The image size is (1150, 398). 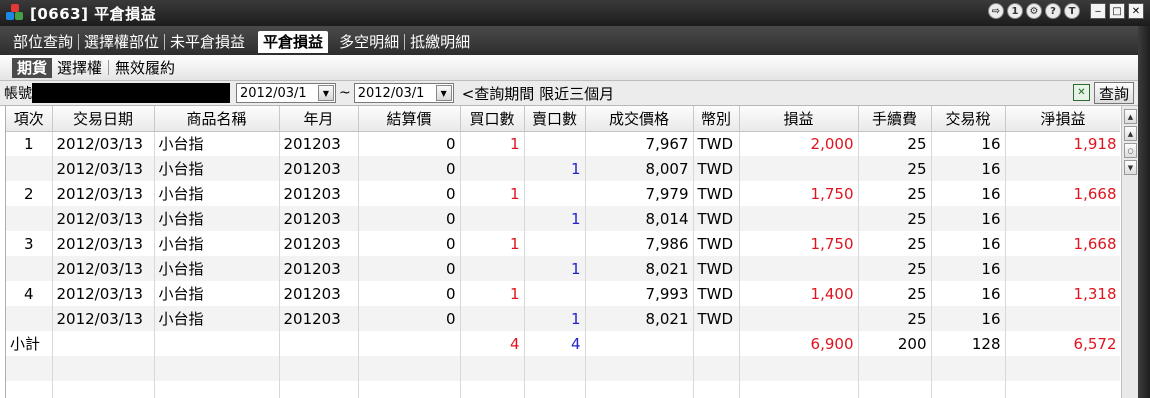 I want to click on date-to-value: 2012/03/1, so click(x=391, y=93).